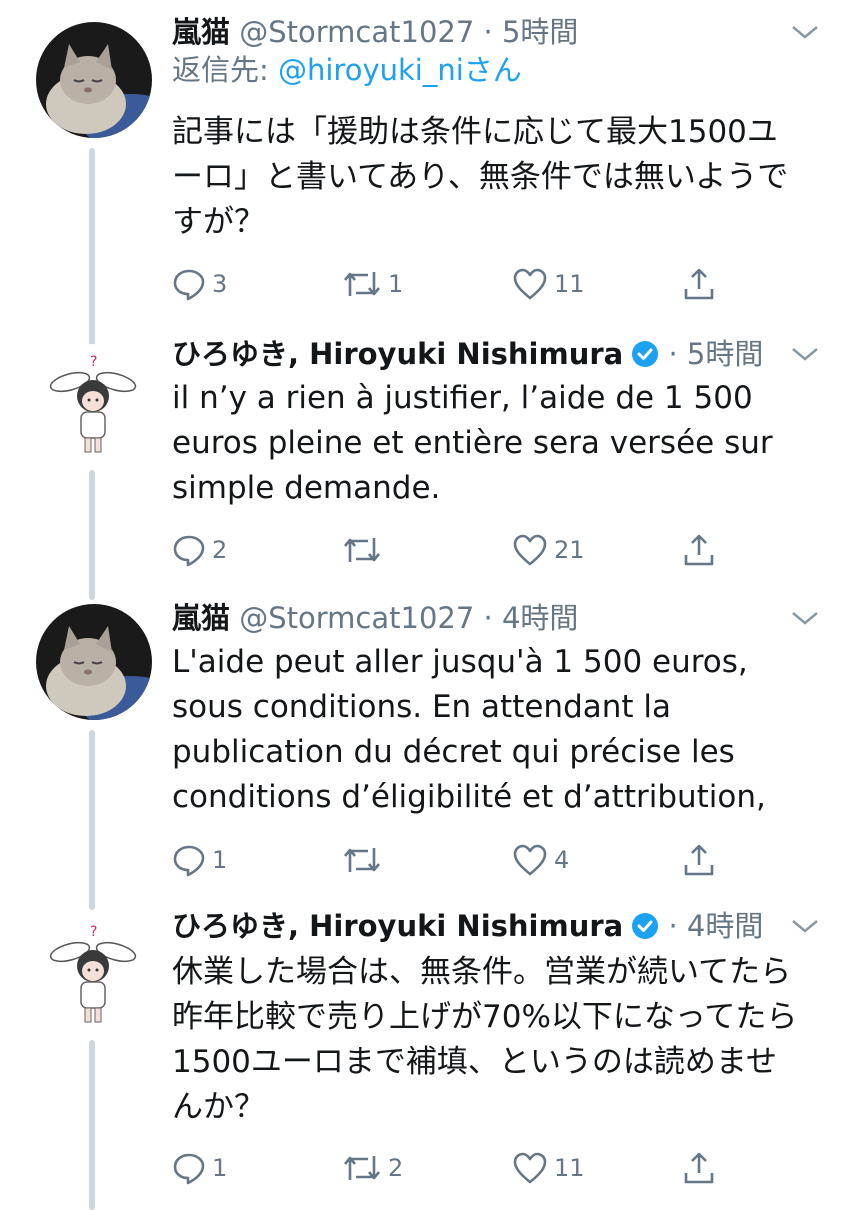 The height and width of the screenshot is (1210, 850). I want to click on tweet-text-line: publication du décret qui précise les, so click(453, 752).